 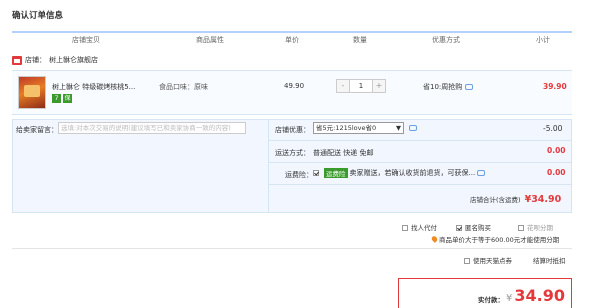 What do you see at coordinates (183, 87) in the screenshot?
I see `product-attribute: 食品口味：原味` at bounding box center [183, 87].